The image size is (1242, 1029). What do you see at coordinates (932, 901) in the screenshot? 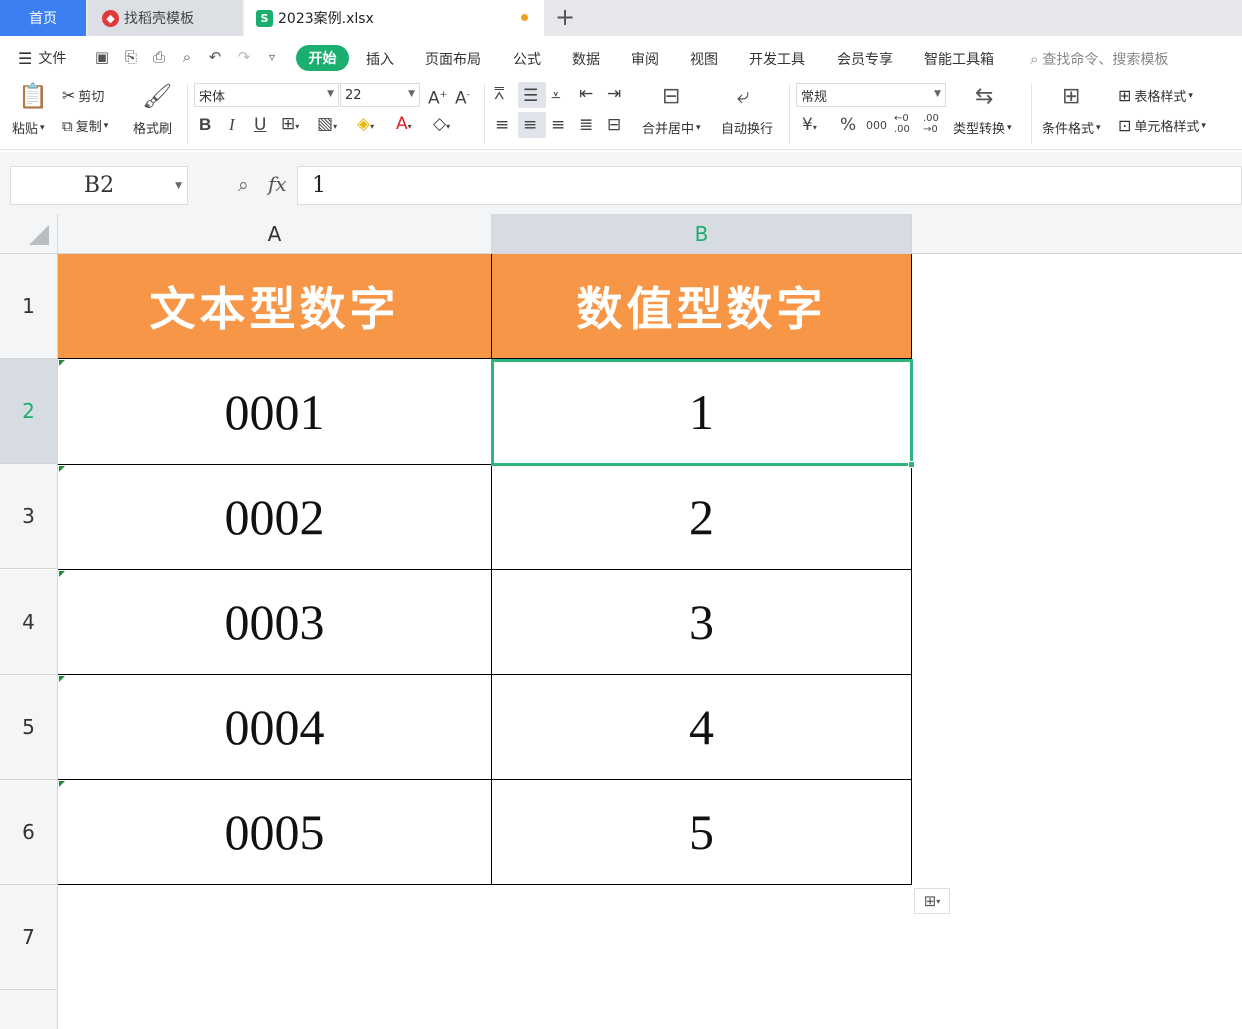
I see `paste-options-icon: ⊞ ▾` at bounding box center [932, 901].